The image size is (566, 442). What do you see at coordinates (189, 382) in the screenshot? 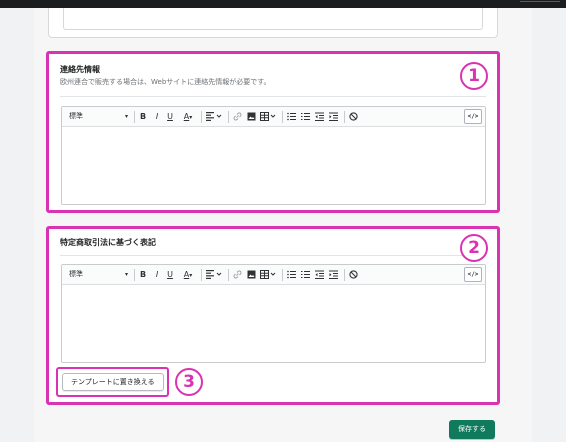
I see `marker-3: 3` at bounding box center [189, 382].